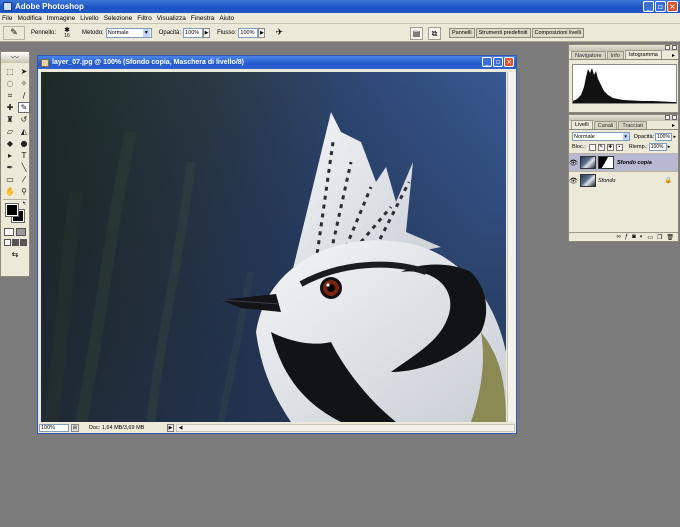 The image size is (680, 527). Describe the element at coordinates (669, 147) in the screenshot. I see `fill-arrow-icon: ▸` at that location.